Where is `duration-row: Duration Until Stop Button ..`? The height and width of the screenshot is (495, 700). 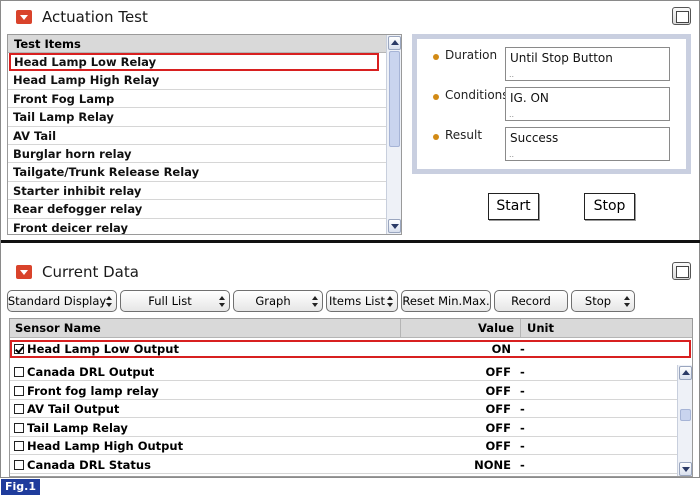
duration-row: Duration Until Stop Button .. is located at coordinates (551, 65).